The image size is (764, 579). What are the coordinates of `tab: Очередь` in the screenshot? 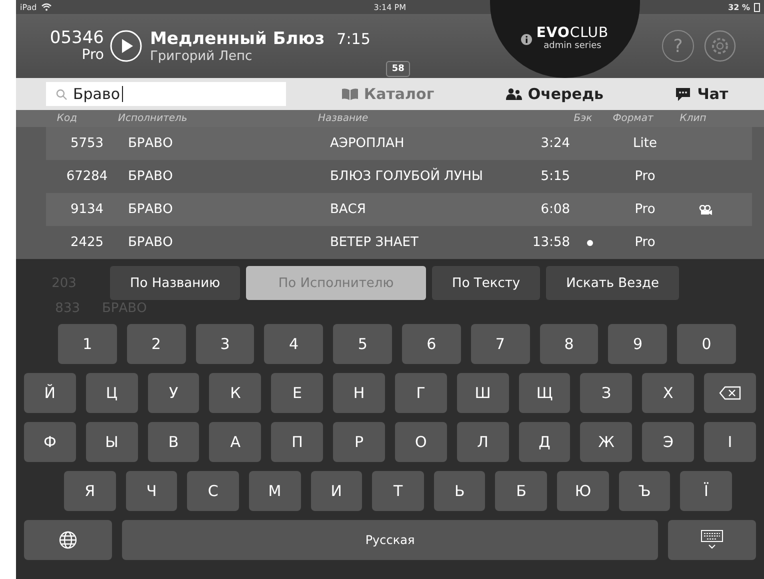 It's located at (555, 94).